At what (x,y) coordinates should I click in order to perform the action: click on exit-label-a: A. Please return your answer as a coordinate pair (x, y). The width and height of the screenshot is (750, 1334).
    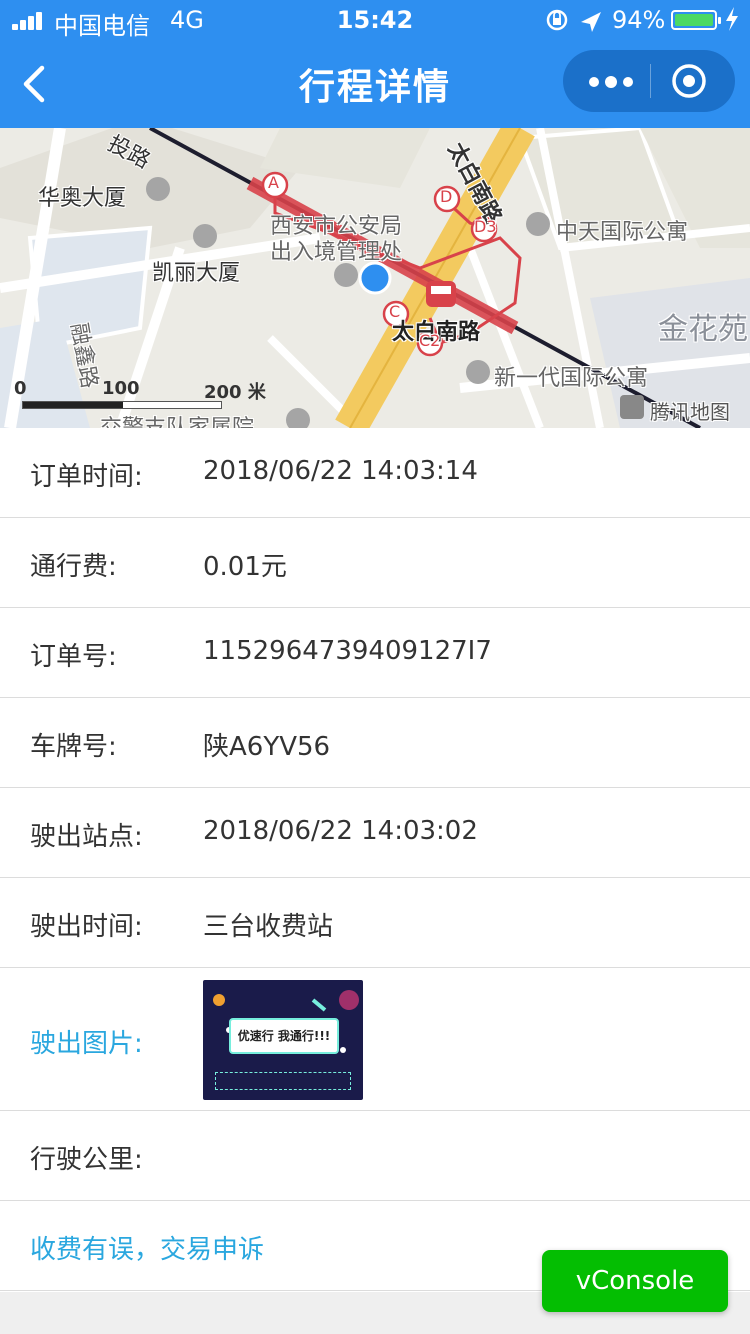
    Looking at the image, I should click on (273, 182).